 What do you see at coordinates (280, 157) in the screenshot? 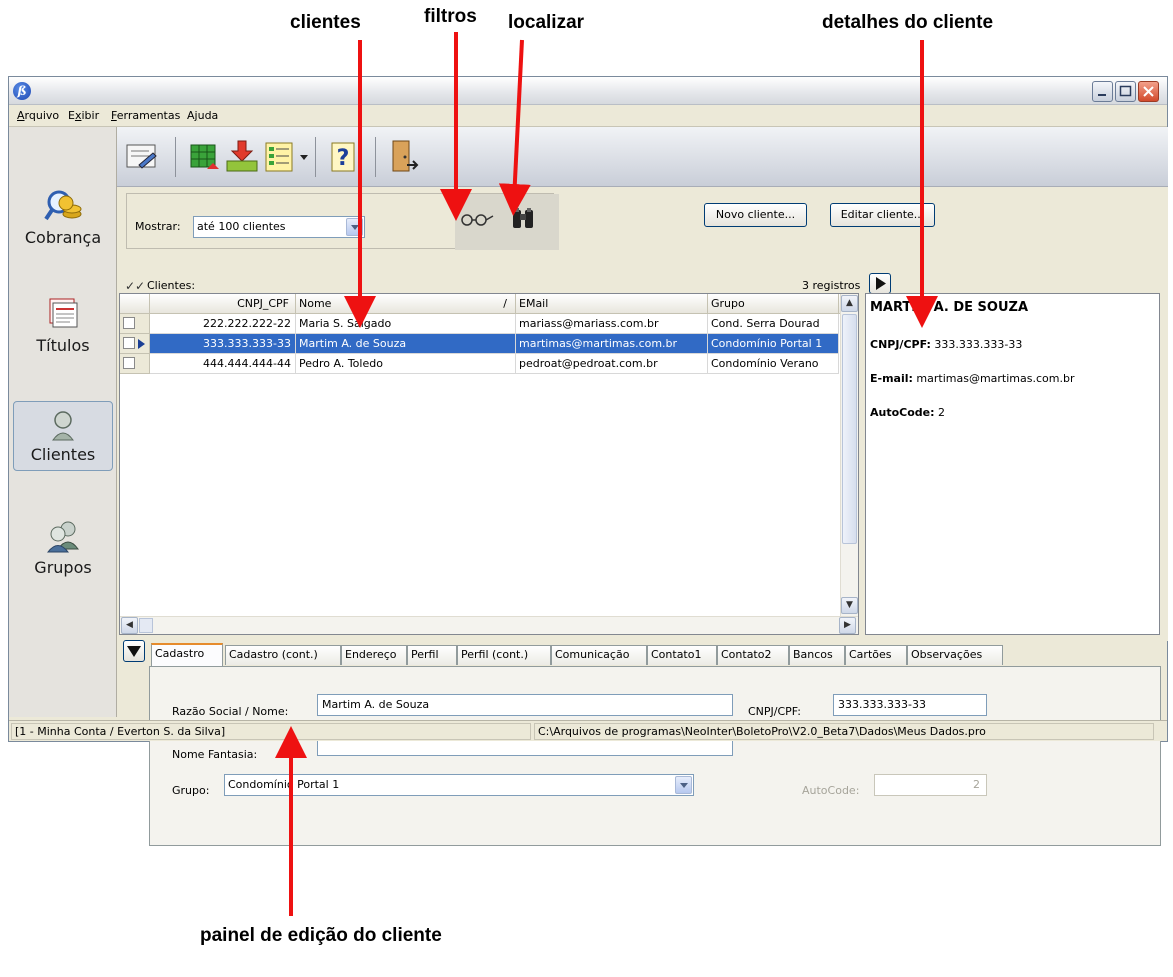
I see `list-view-icon` at bounding box center [280, 157].